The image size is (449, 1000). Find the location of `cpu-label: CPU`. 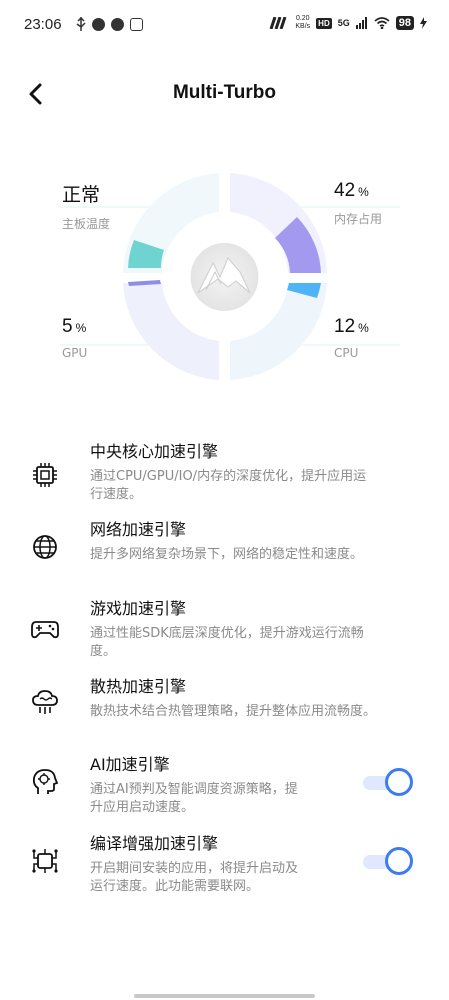

cpu-label: CPU is located at coordinates (346, 353).